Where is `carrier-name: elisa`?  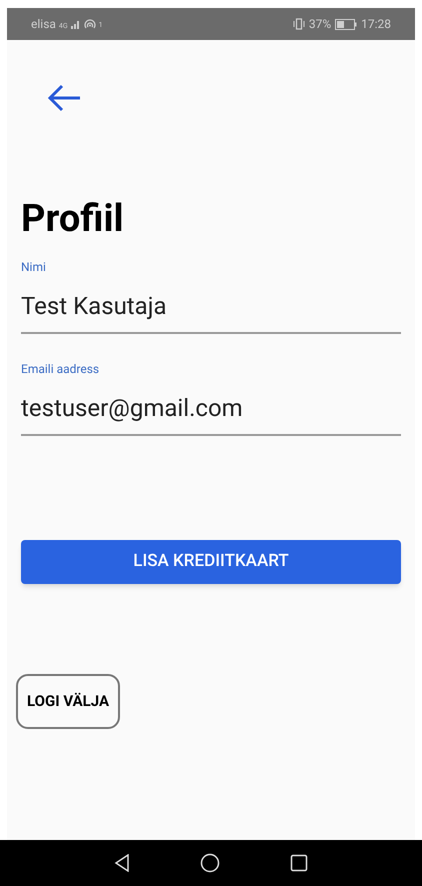
carrier-name: elisa is located at coordinates (43, 24).